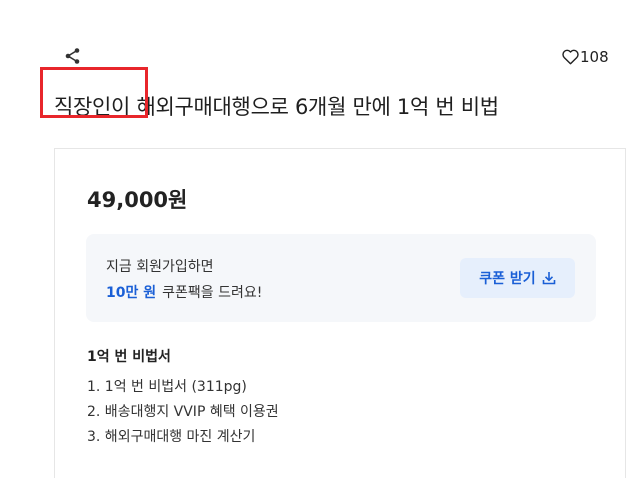  Describe the element at coordinates (171, 437) in the screenshot. I see `list-item: 3. 해외구매대행 마진 계산기` at that location.